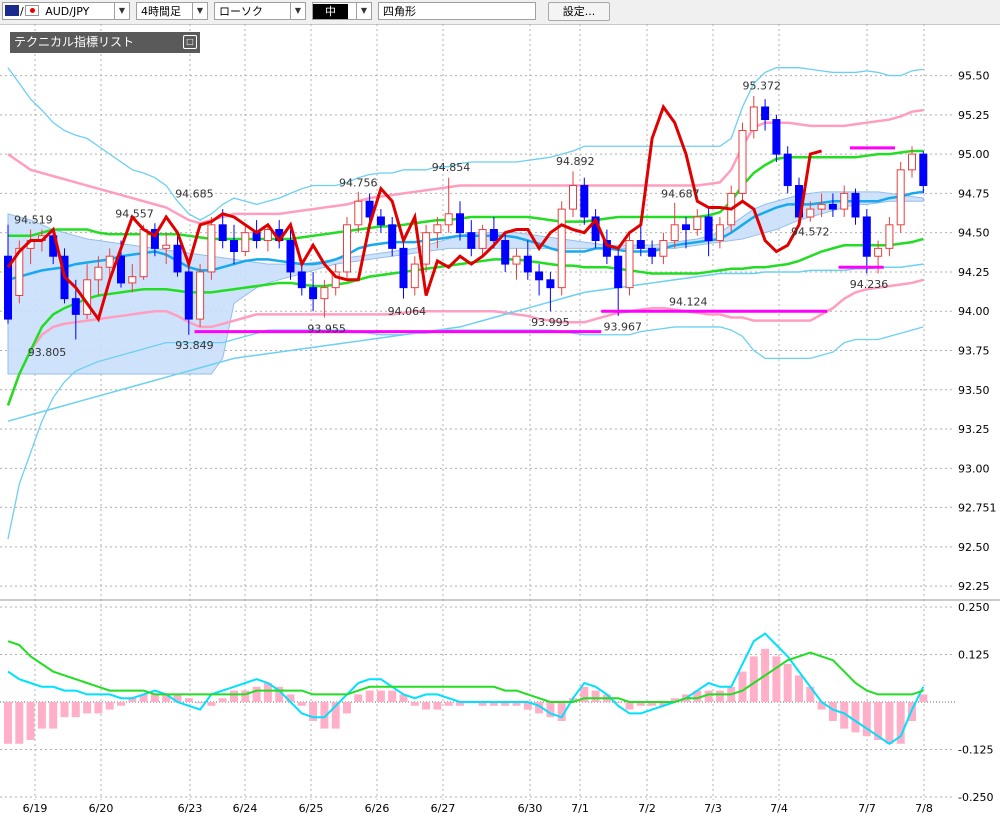 The image size is (1000, 818). I want to click on x-date-label: 7/7, so click(867, 808).